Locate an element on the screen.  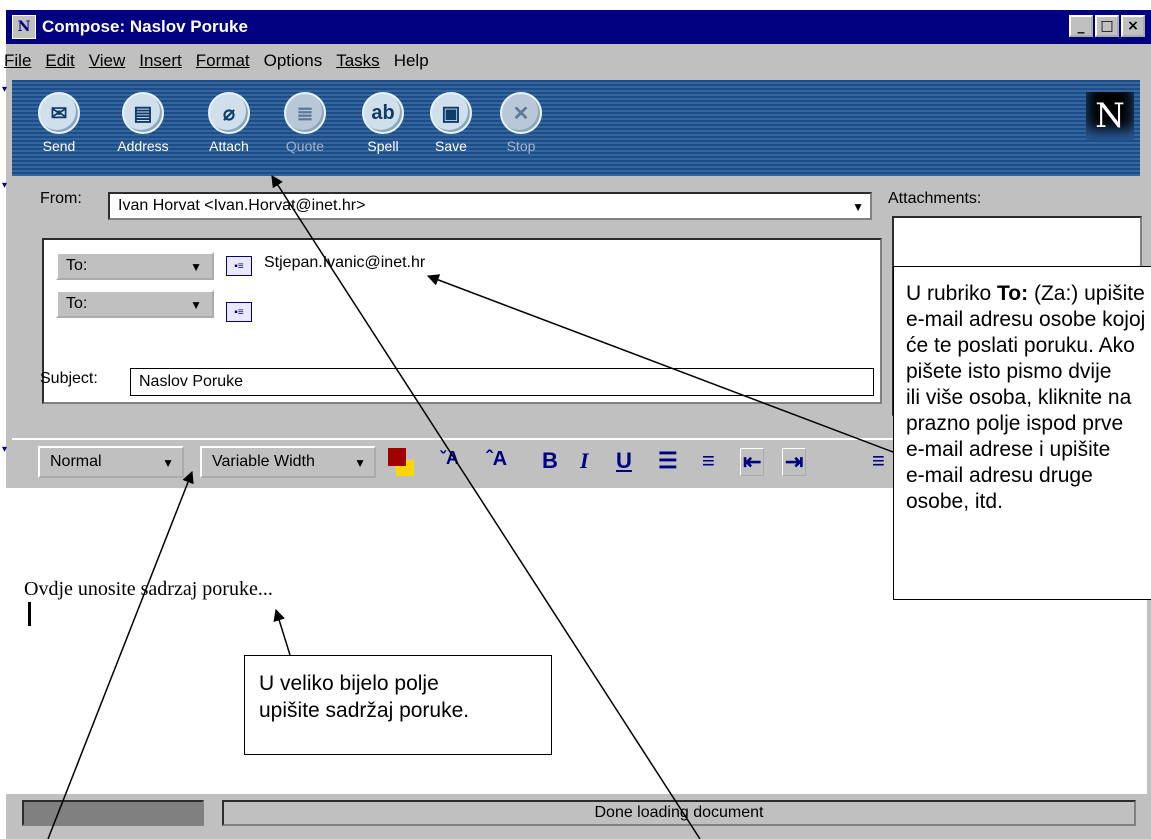
spell-label: Spell is located at coordinates (383, 146).